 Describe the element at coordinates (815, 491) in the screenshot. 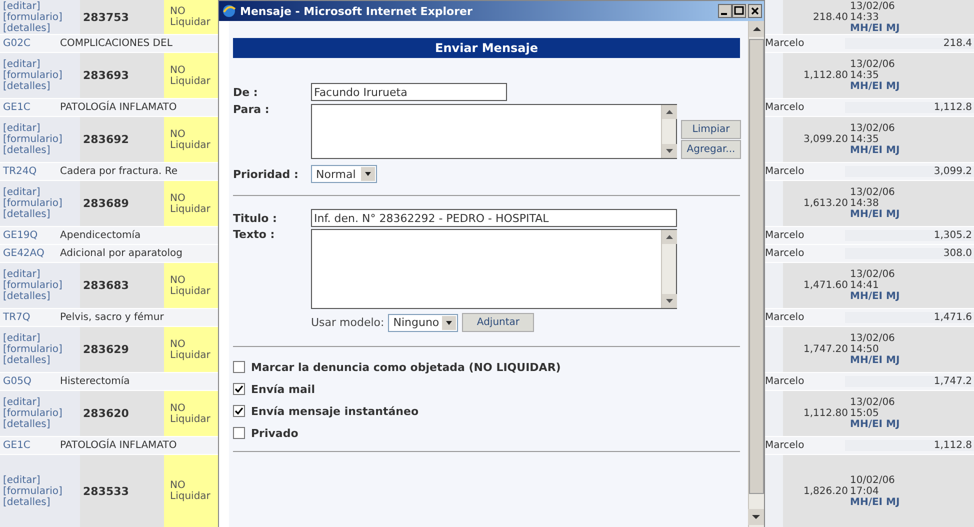

I see `amount-cell: 1,826.20` at that location.